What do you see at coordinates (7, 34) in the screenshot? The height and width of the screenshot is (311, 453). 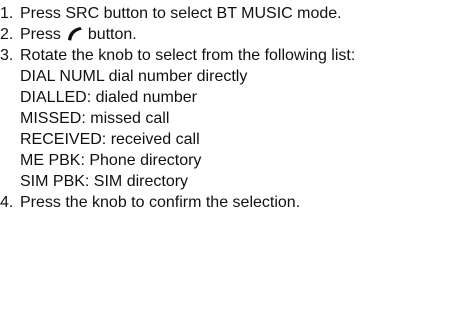 I see `step-number: 2.` at bounding box center [7, 34].